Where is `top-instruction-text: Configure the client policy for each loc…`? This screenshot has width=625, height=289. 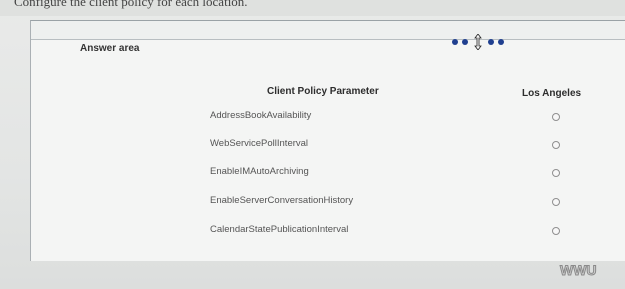 top-instruction-text: Configure the client policy for each loc… is located at coordinates (131, 4).